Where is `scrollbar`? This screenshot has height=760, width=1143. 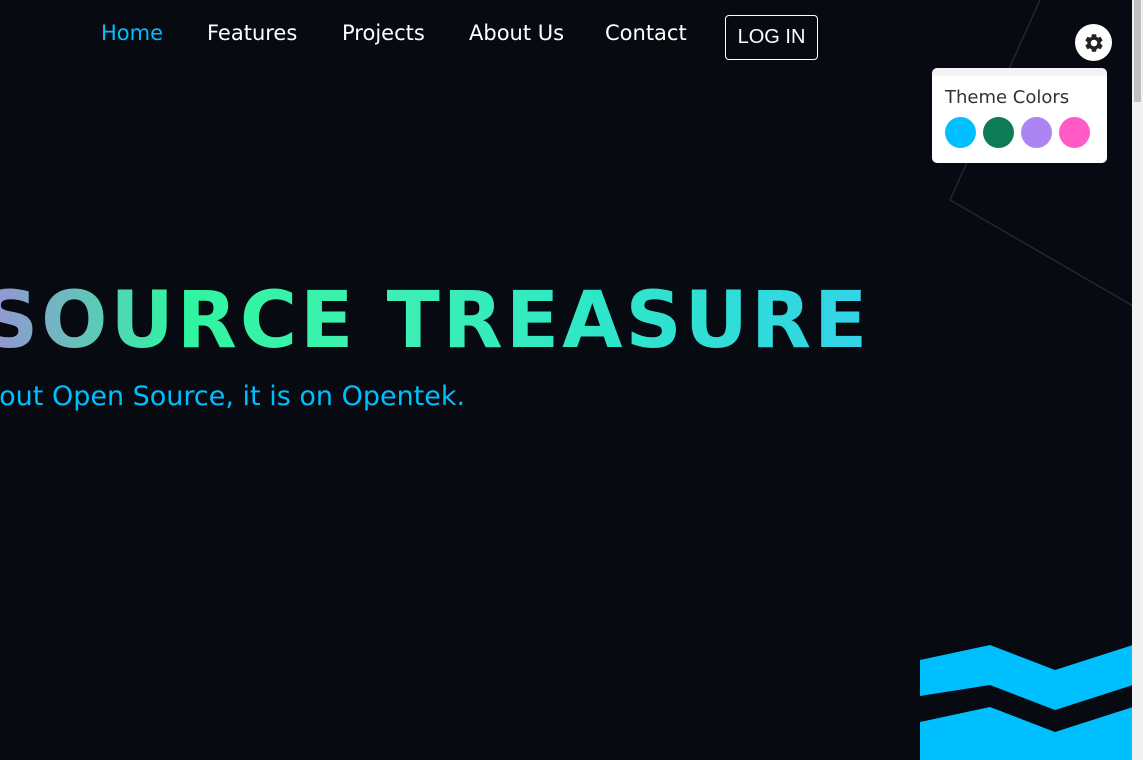
scrollbar is located at coordinates (1137, 380).